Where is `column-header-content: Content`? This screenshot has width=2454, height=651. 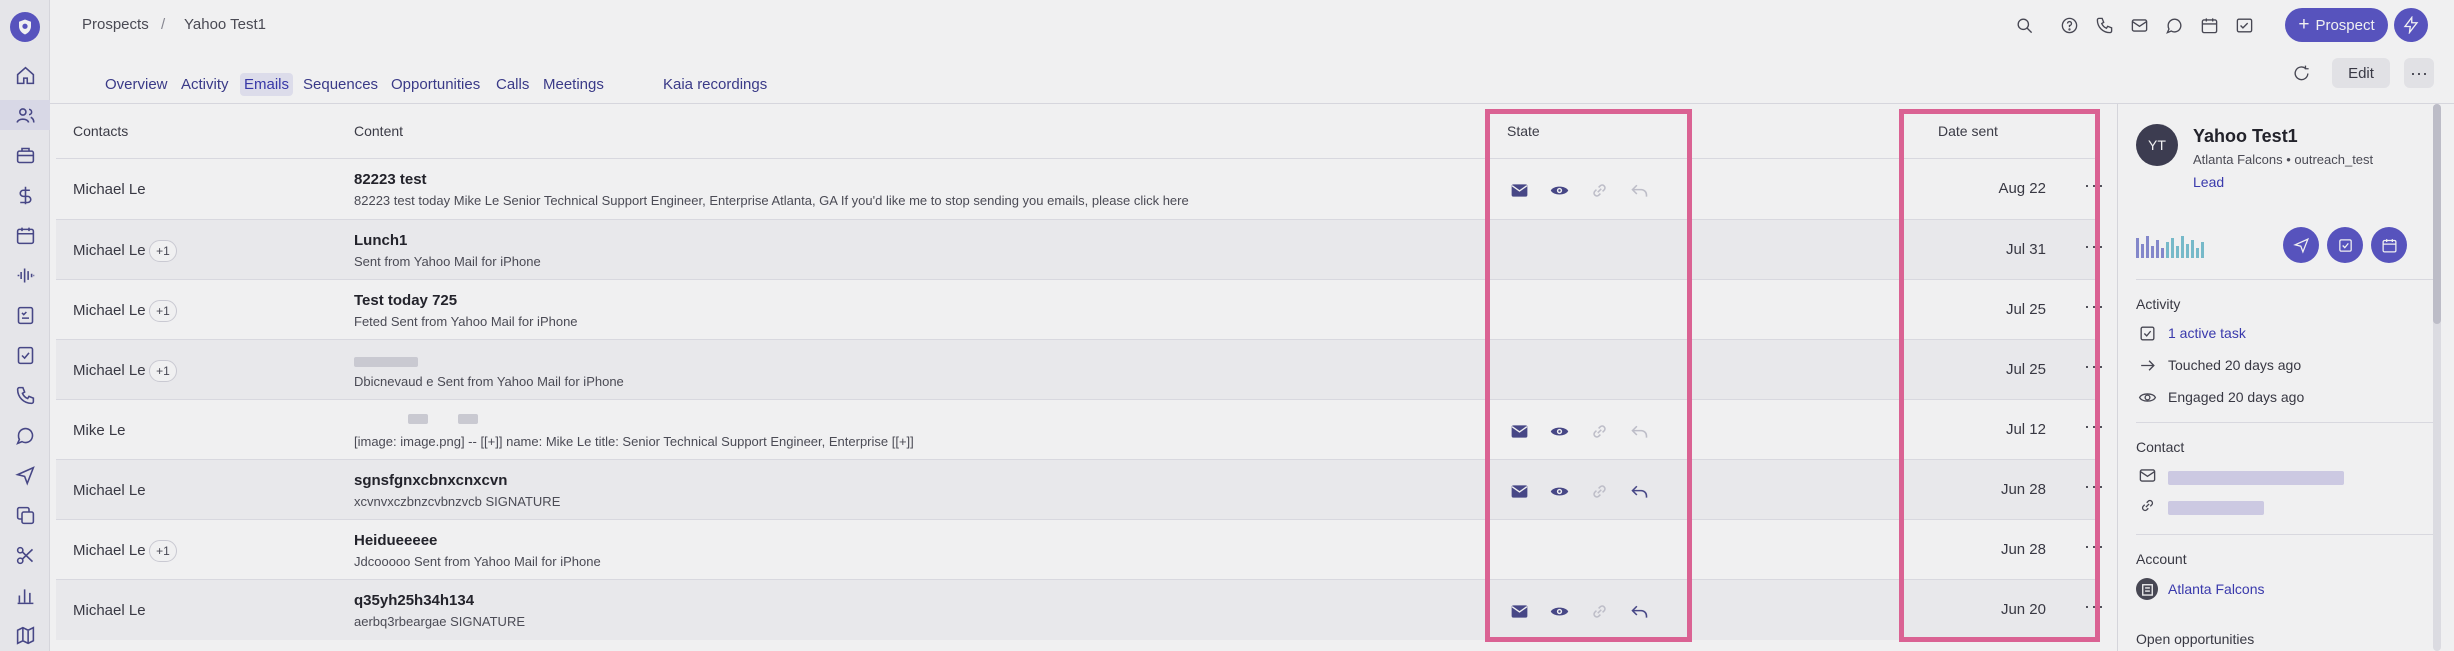 column-header-content: Content is located at coordinates (378, 131).